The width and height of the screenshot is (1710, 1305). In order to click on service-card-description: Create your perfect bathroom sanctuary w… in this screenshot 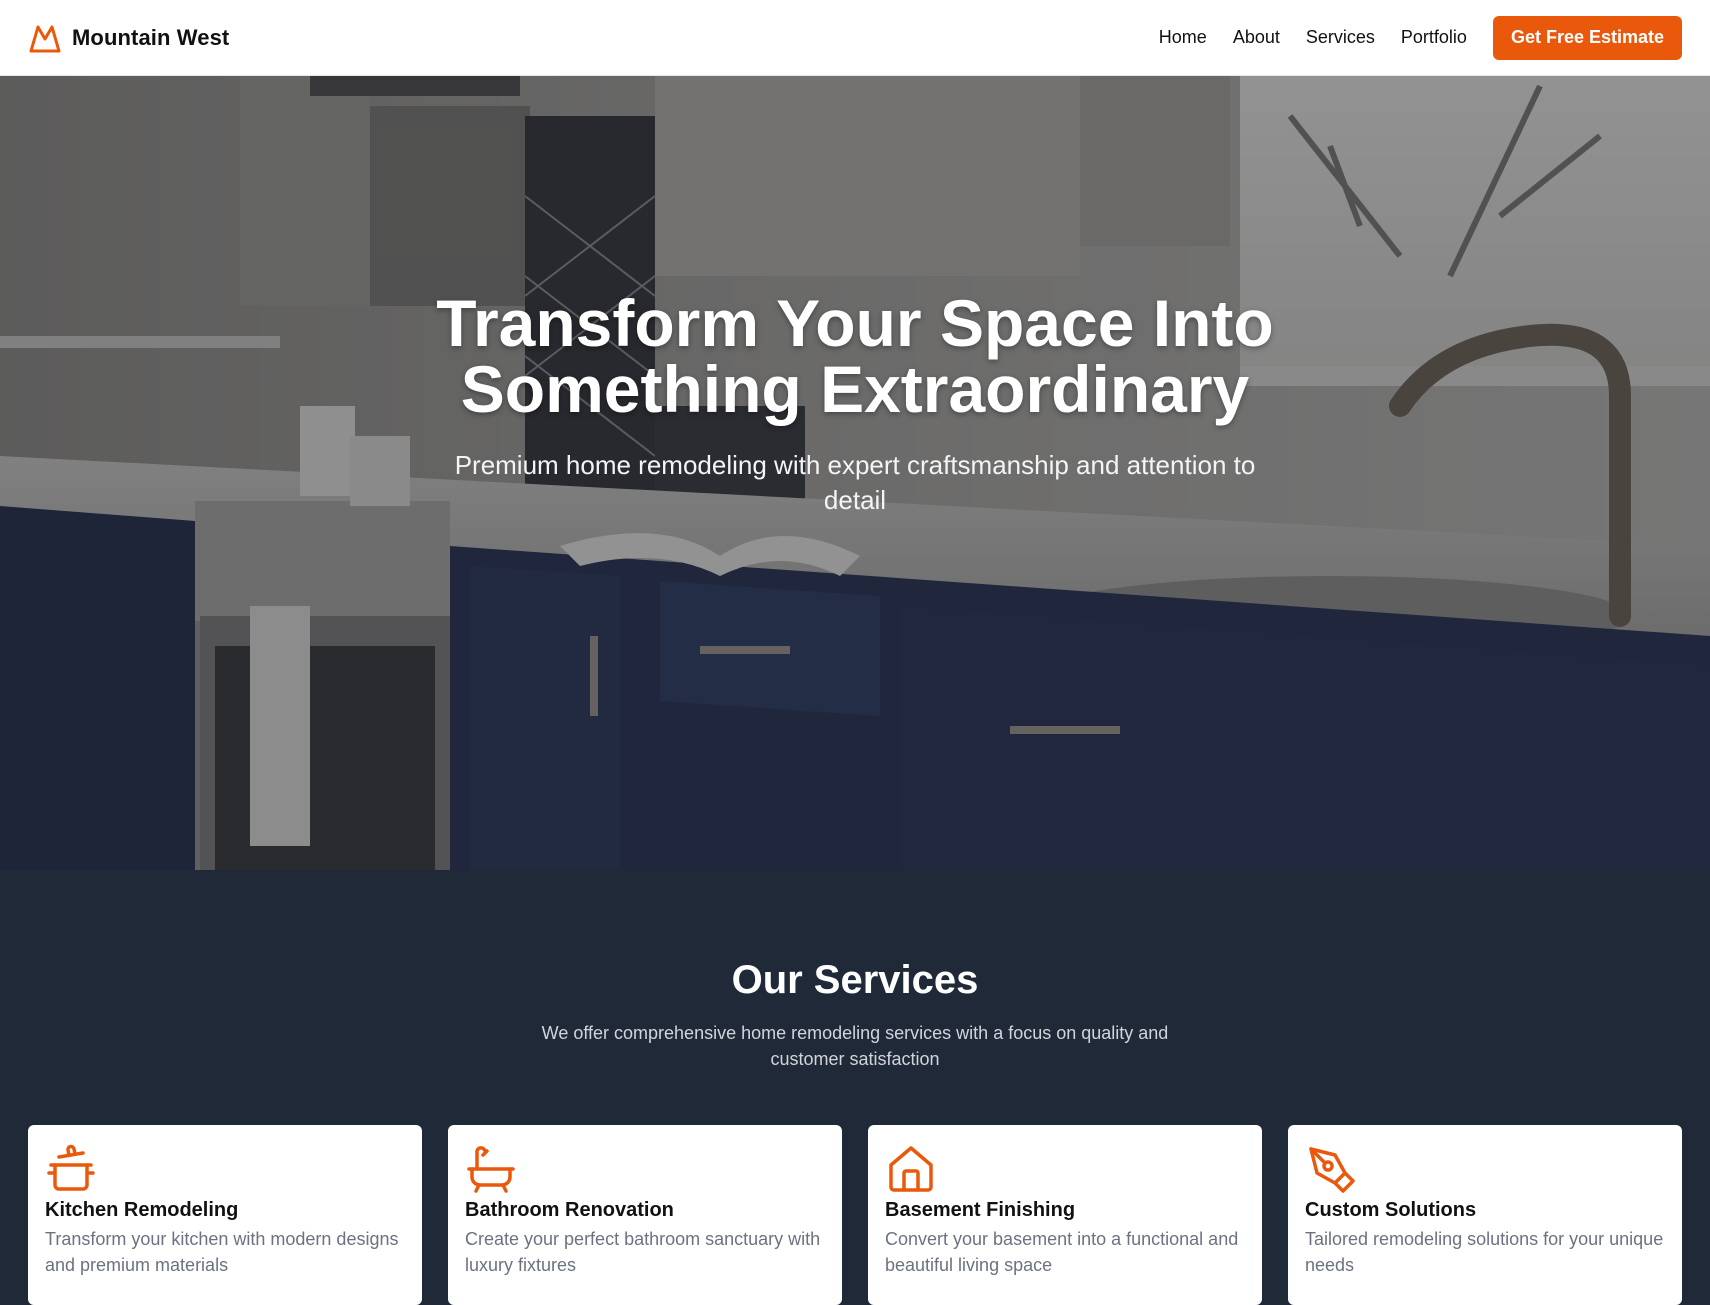, I will do `click(643, 1252)`.